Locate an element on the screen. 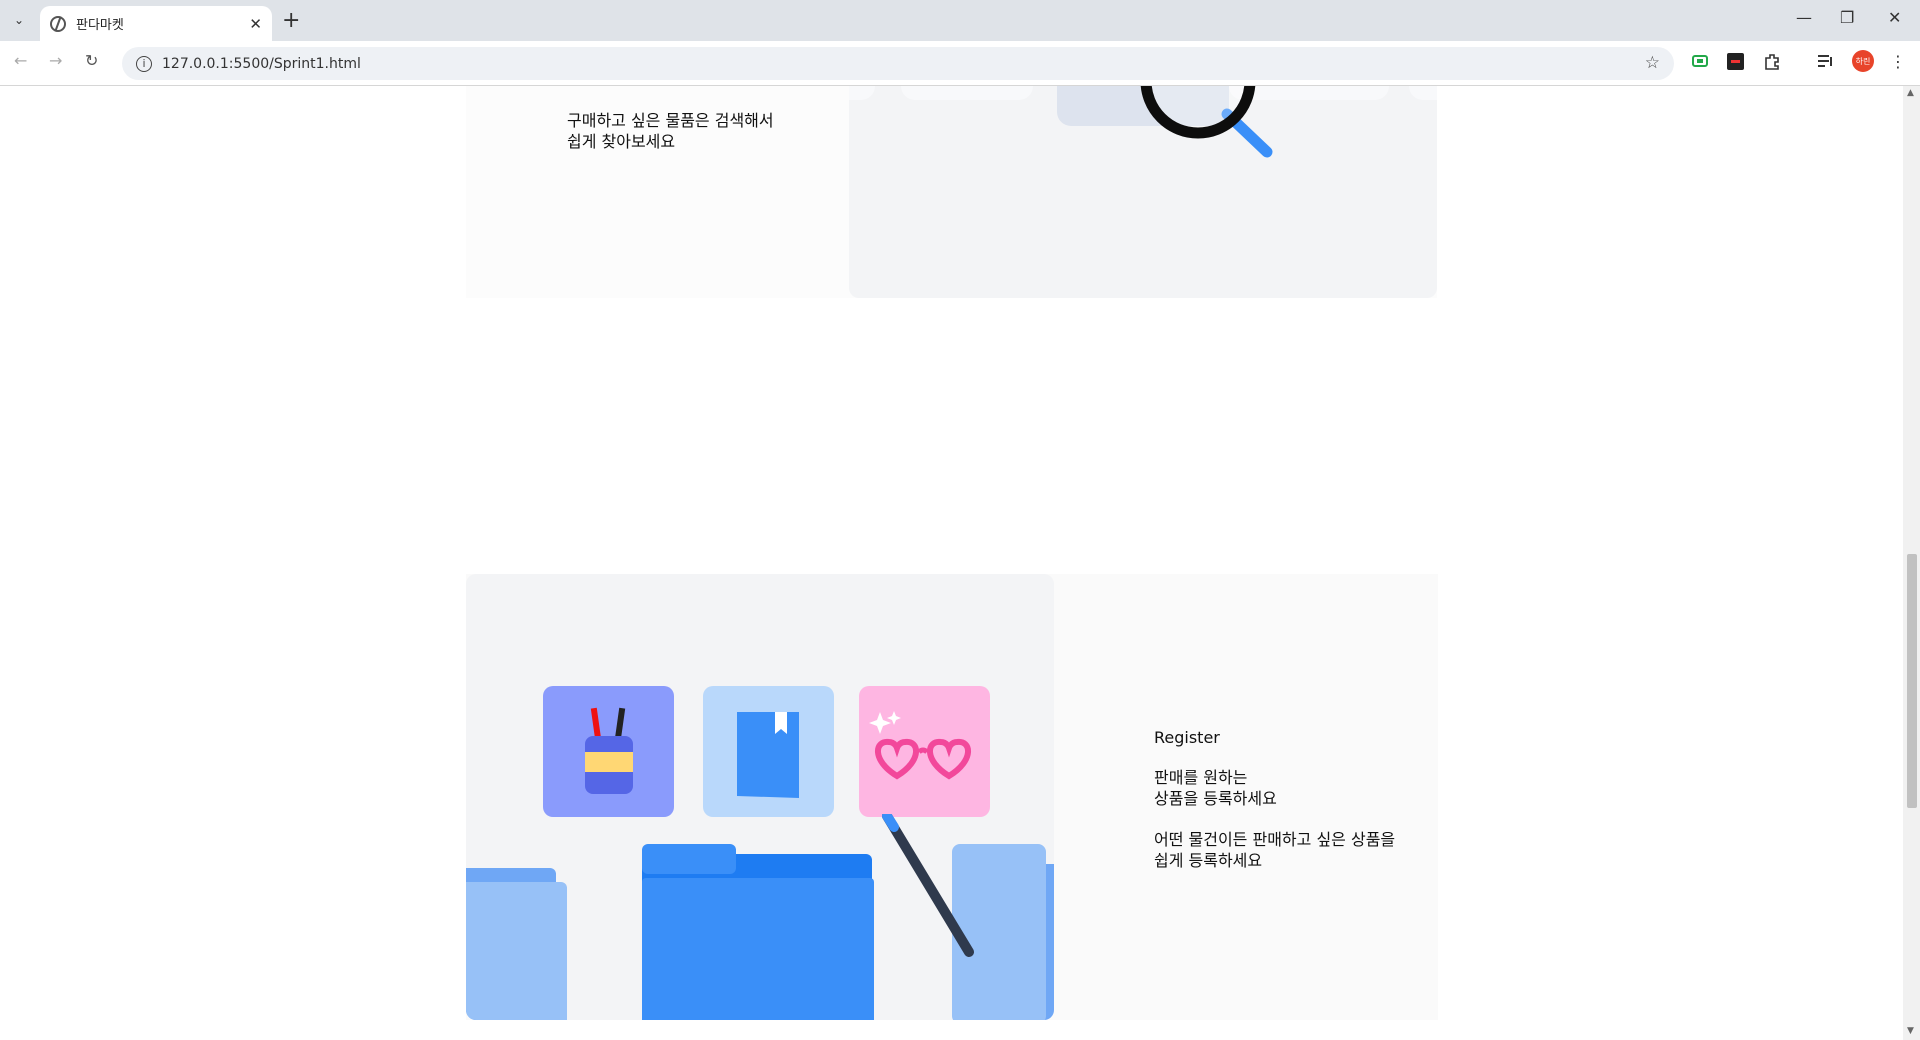  register-headline: 판매를 원하는 상품을 등록하세요 is located at coordinates (1215, 788).